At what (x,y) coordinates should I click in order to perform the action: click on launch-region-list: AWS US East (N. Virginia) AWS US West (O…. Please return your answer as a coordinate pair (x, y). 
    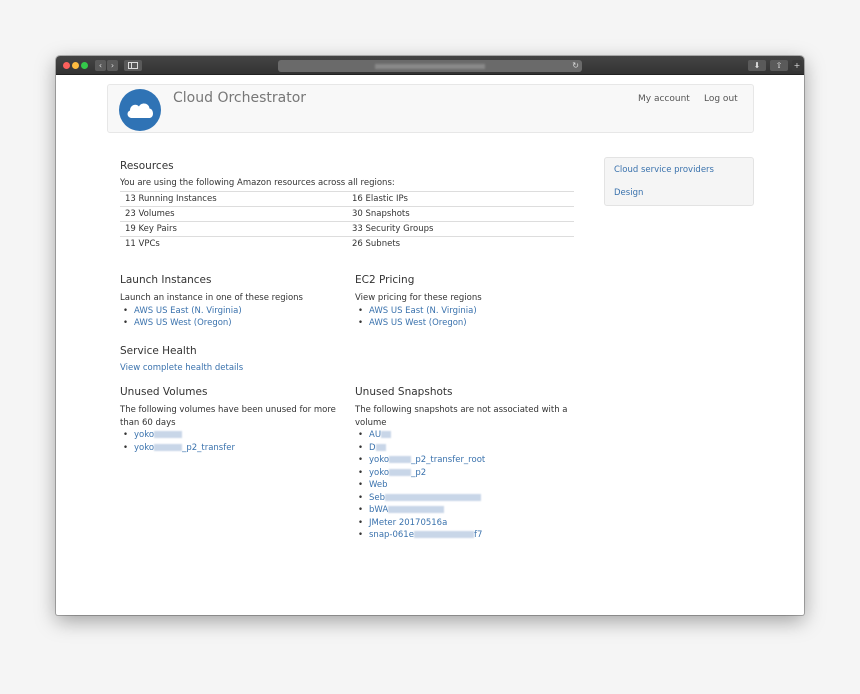
    Looking at the image, I should click on (230, 317).